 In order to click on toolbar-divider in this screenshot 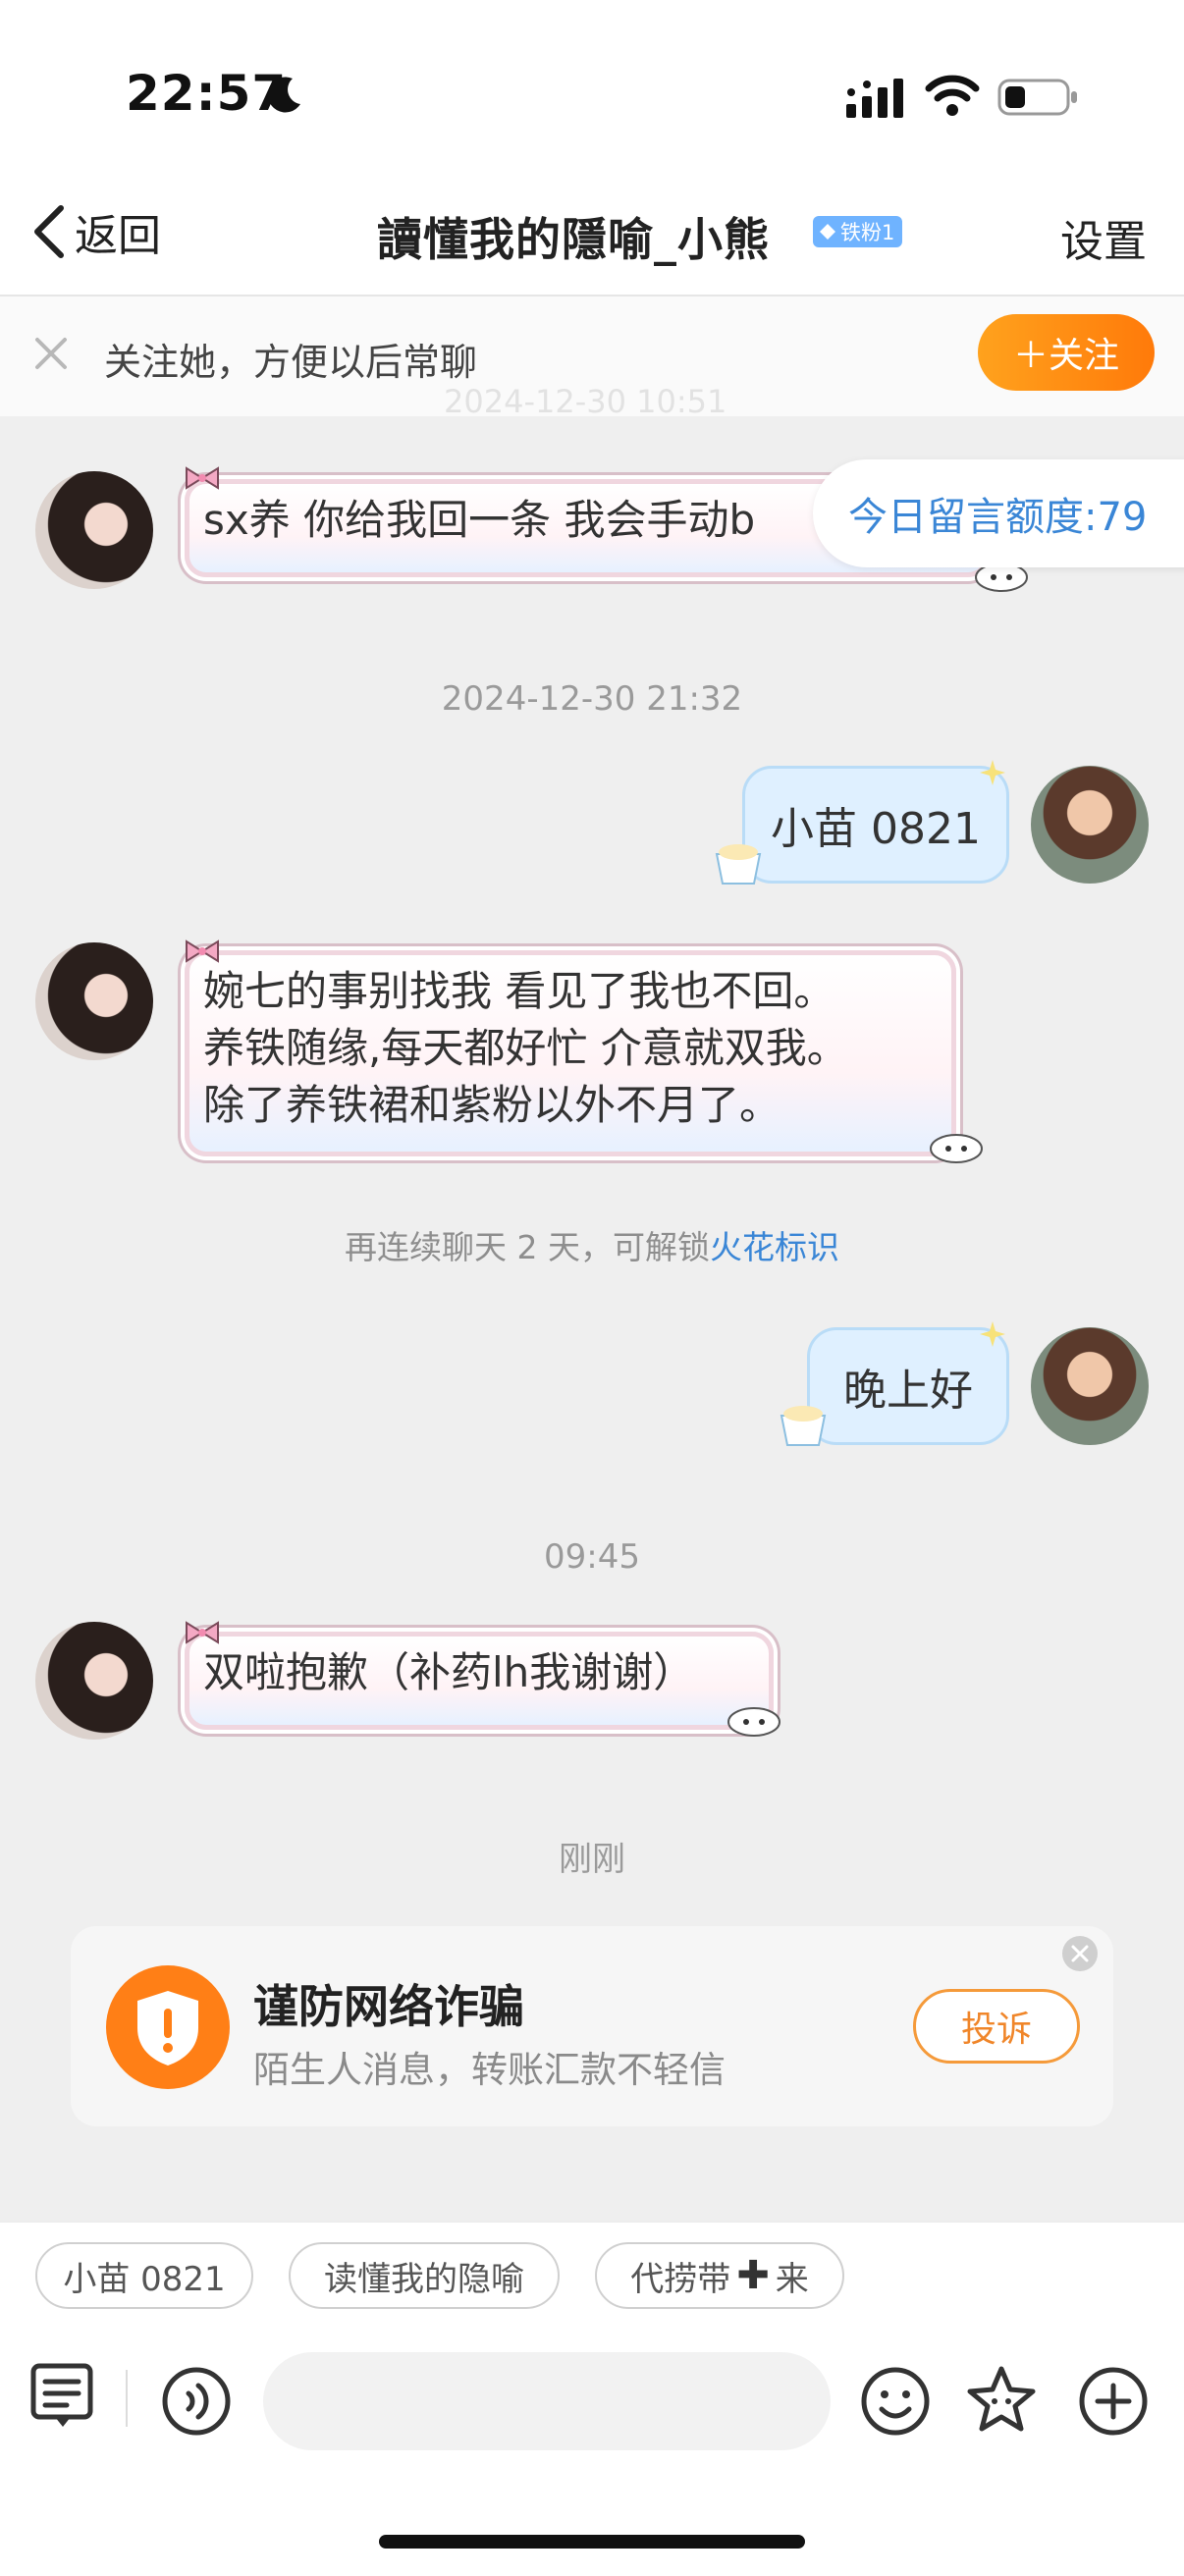, I will do `click(127, 2398)`.